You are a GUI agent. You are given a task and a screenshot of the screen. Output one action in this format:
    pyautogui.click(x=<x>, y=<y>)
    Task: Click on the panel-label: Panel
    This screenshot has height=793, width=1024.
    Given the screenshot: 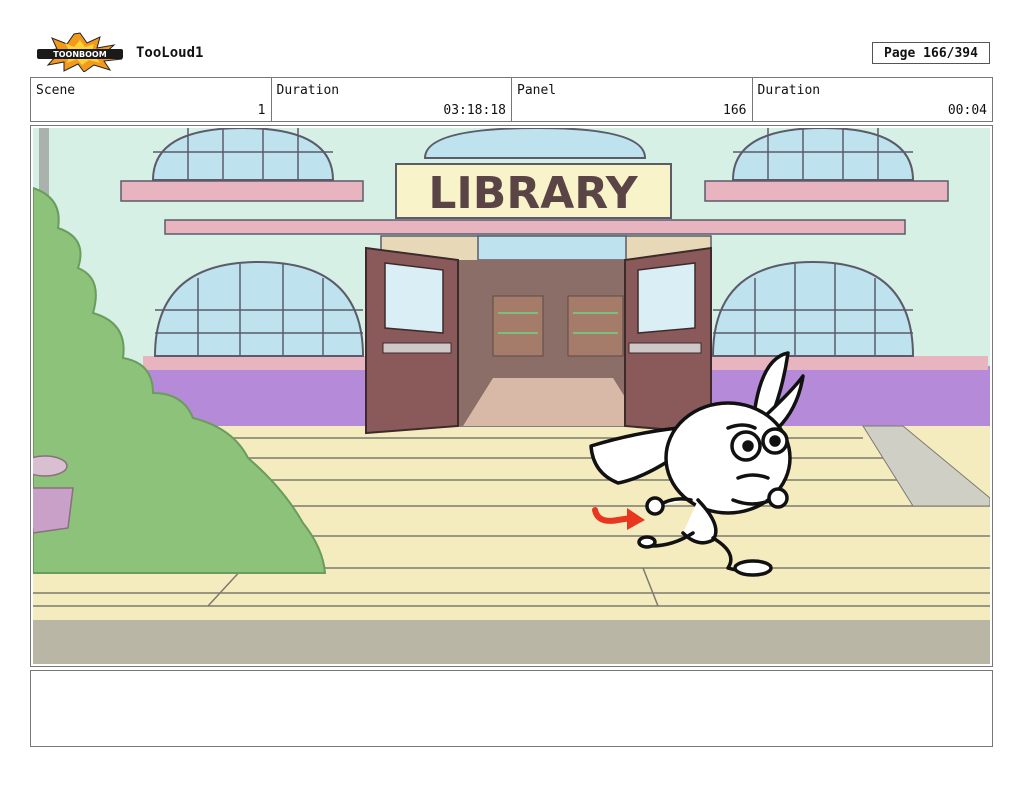 What is the action you would take?
    pyautogui.click(x=537, y=90)
    